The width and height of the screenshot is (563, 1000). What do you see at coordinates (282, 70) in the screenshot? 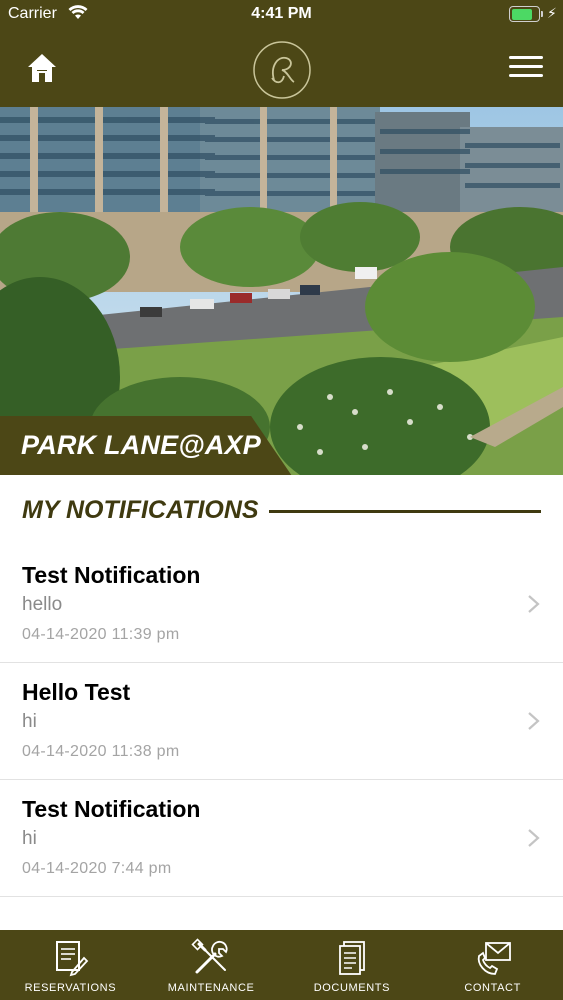
I see `monogram-logo` at bounding box center [282, 70].